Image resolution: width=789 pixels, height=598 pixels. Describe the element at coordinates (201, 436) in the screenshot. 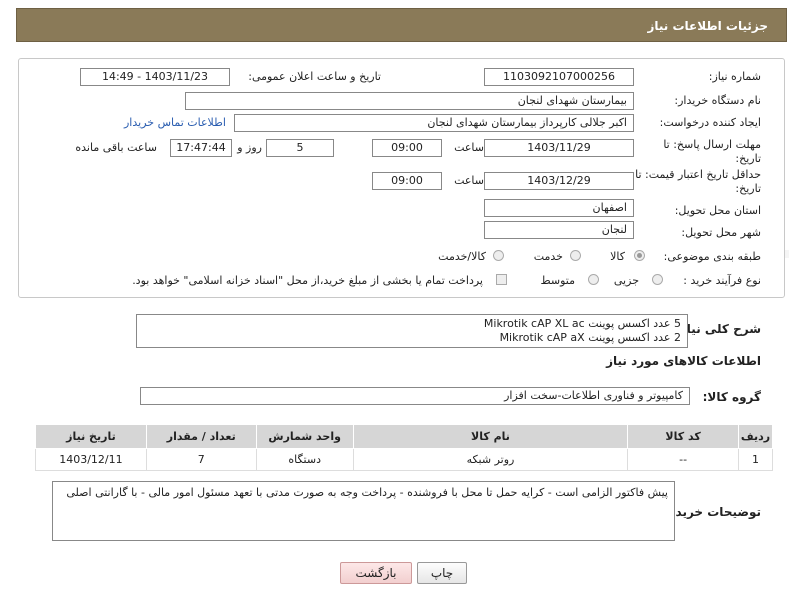

I see `col-qty: تعداد / مقدار` at that location.